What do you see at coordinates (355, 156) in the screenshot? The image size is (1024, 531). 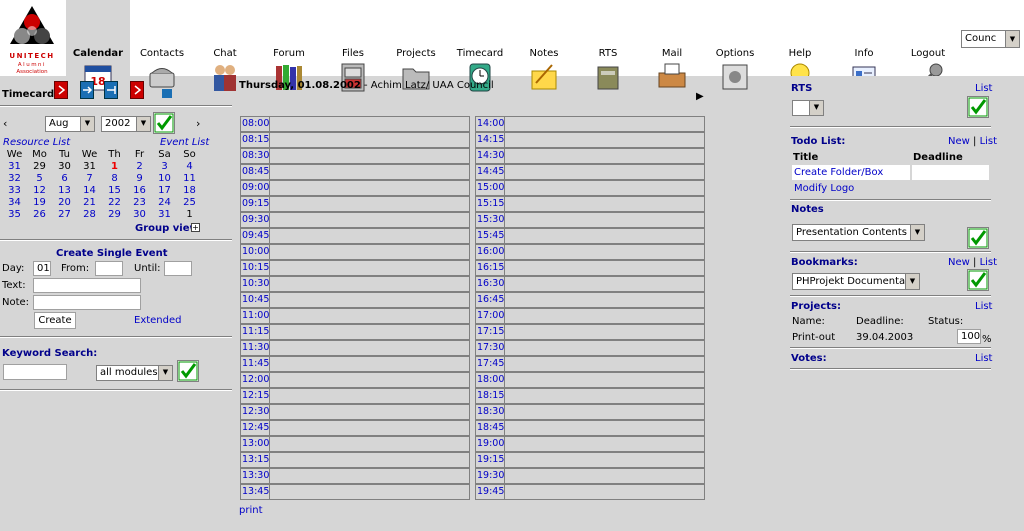 I see `time-slot: 08:30` at bounding box center [355, 156].